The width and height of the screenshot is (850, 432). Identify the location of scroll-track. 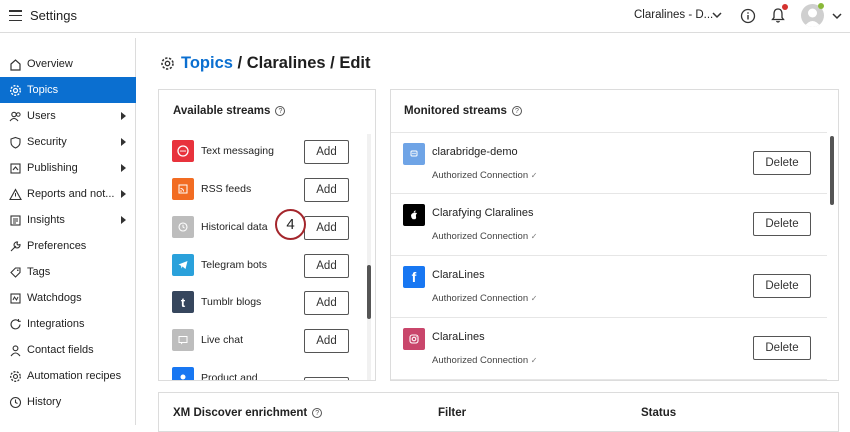
(369, 257).